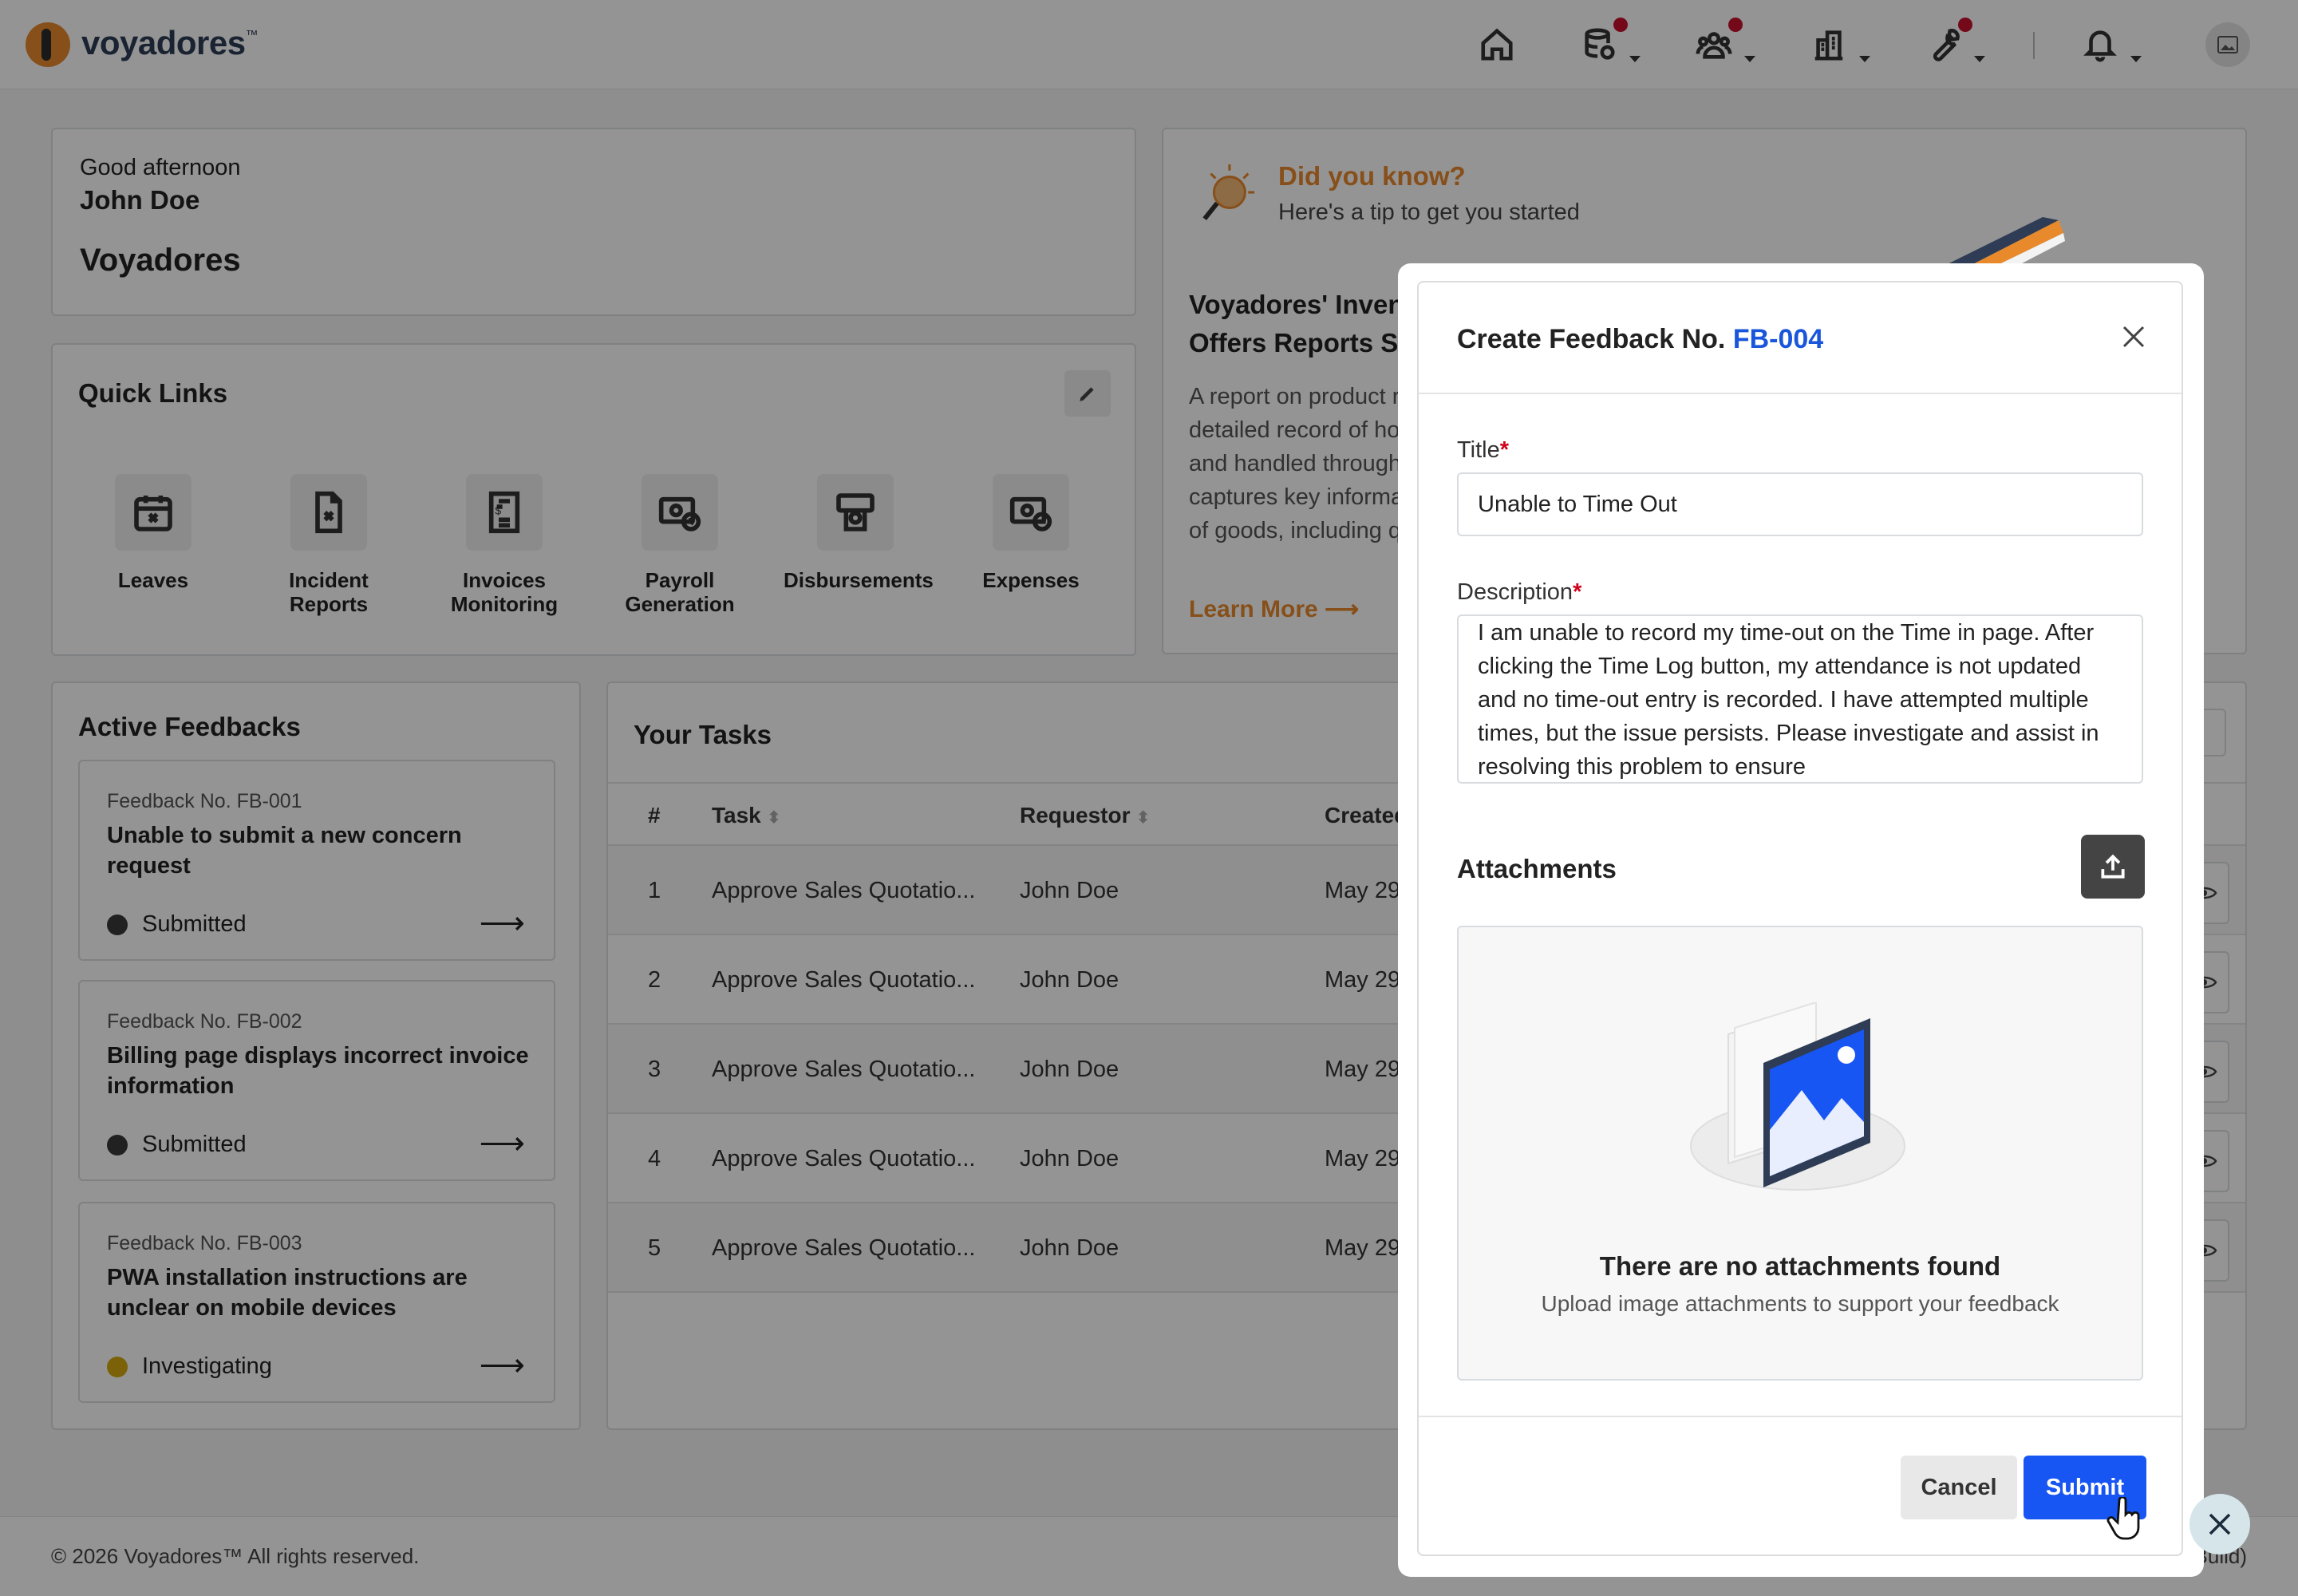  I want to click on floating-close-button, so click(2220, 1524).